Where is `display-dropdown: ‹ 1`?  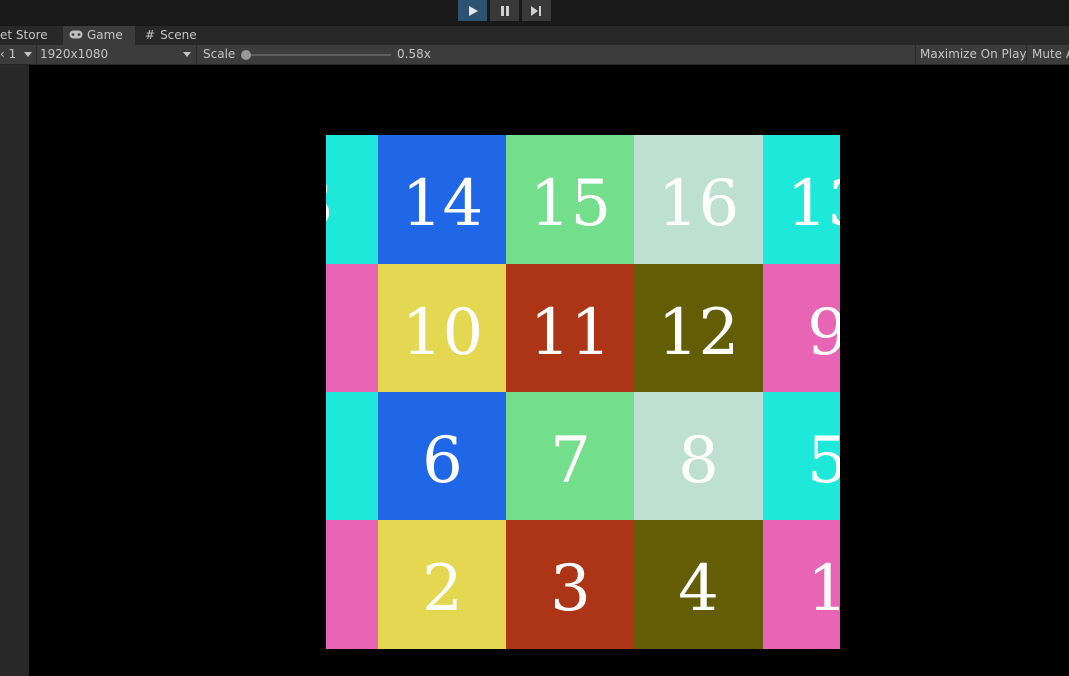 display-dropdown: ‹ 1 is located at coordinates (18, 54).